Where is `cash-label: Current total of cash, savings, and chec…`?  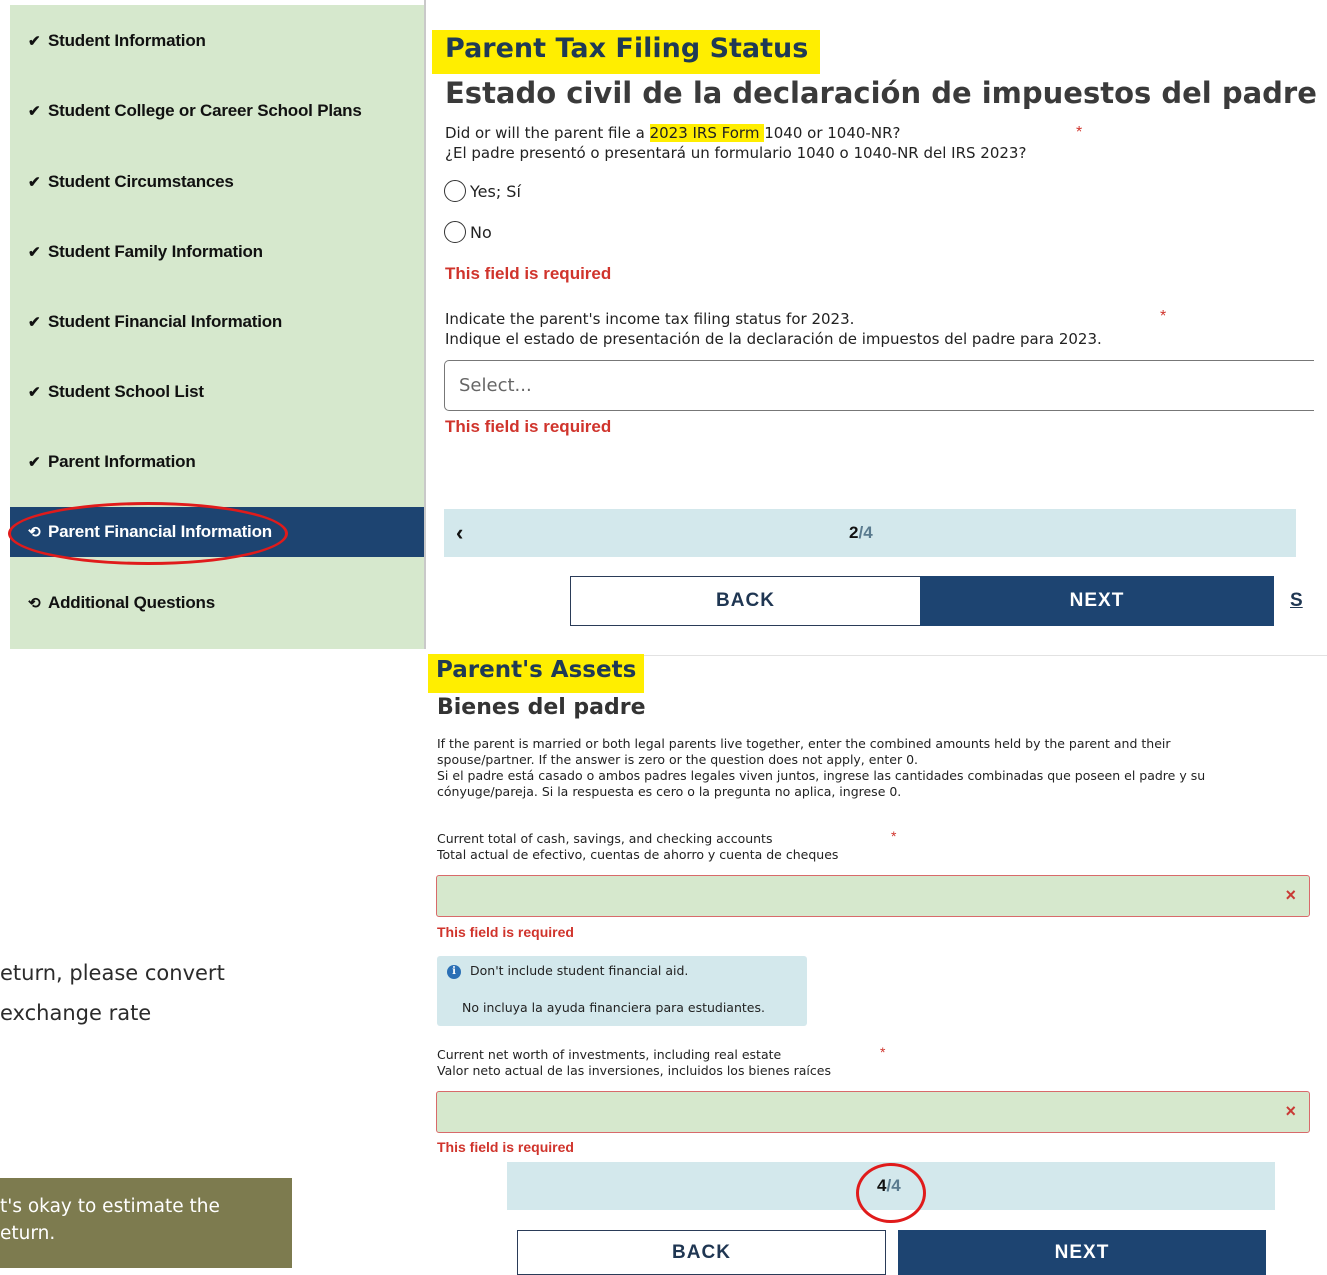 cash-label: Current total of cash, savings, and chec… is located at coordinates (605, 838).